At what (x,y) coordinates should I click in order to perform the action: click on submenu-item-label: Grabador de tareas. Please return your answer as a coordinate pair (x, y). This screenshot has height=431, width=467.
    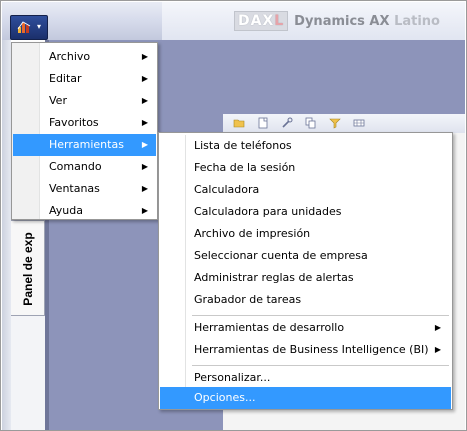
    Looking at the image, I should click on (248, 299).